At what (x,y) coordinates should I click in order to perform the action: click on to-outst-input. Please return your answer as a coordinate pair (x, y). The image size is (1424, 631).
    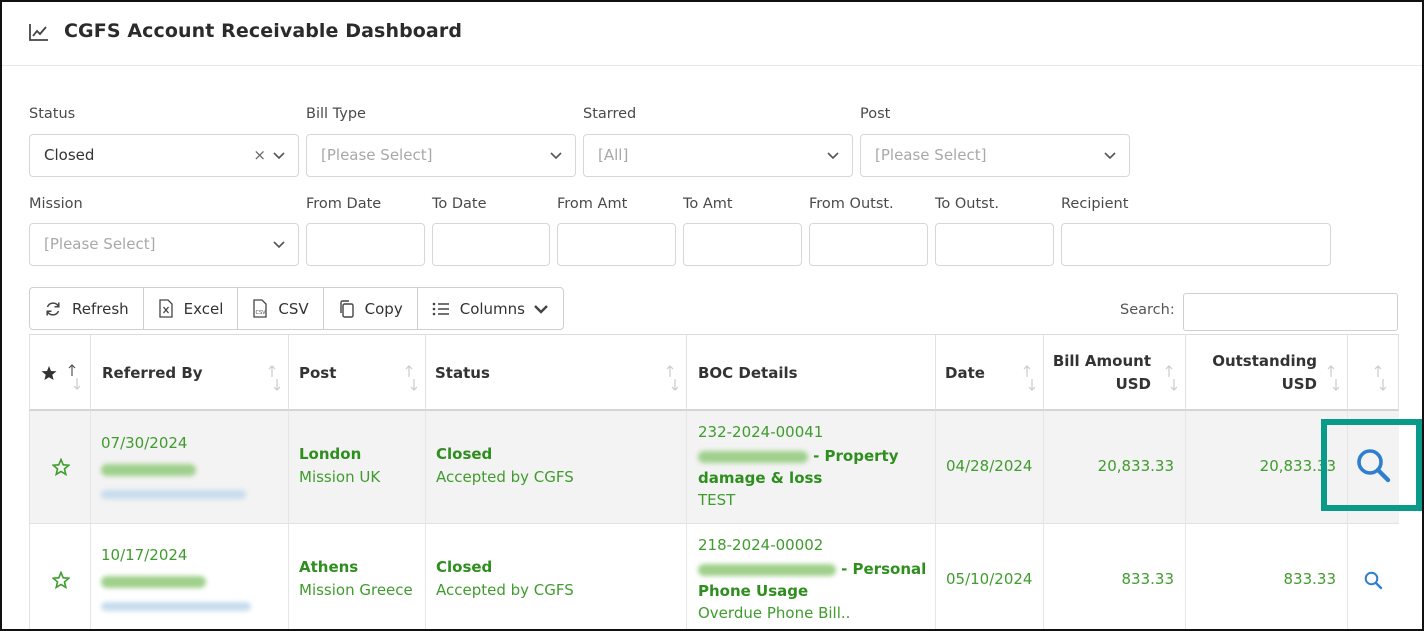
    Looking at the image, I should click on (994, 244).